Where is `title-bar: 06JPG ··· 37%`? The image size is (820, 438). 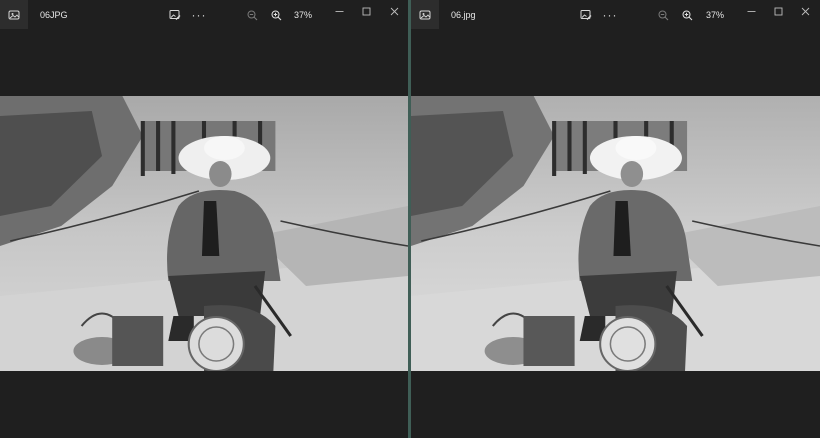 title-bar: 06JPG ··· 37% is located at coordinates (204, 15).